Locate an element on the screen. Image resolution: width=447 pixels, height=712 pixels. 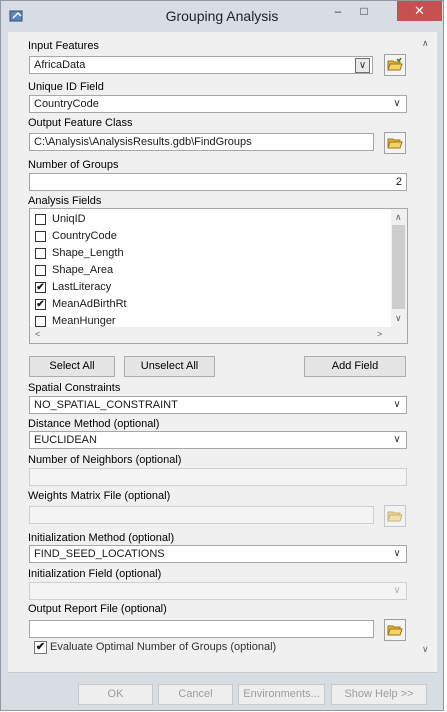
initialization-method-value: FIND_SEED_LOCATIONS is located at coordinates (99, 554).